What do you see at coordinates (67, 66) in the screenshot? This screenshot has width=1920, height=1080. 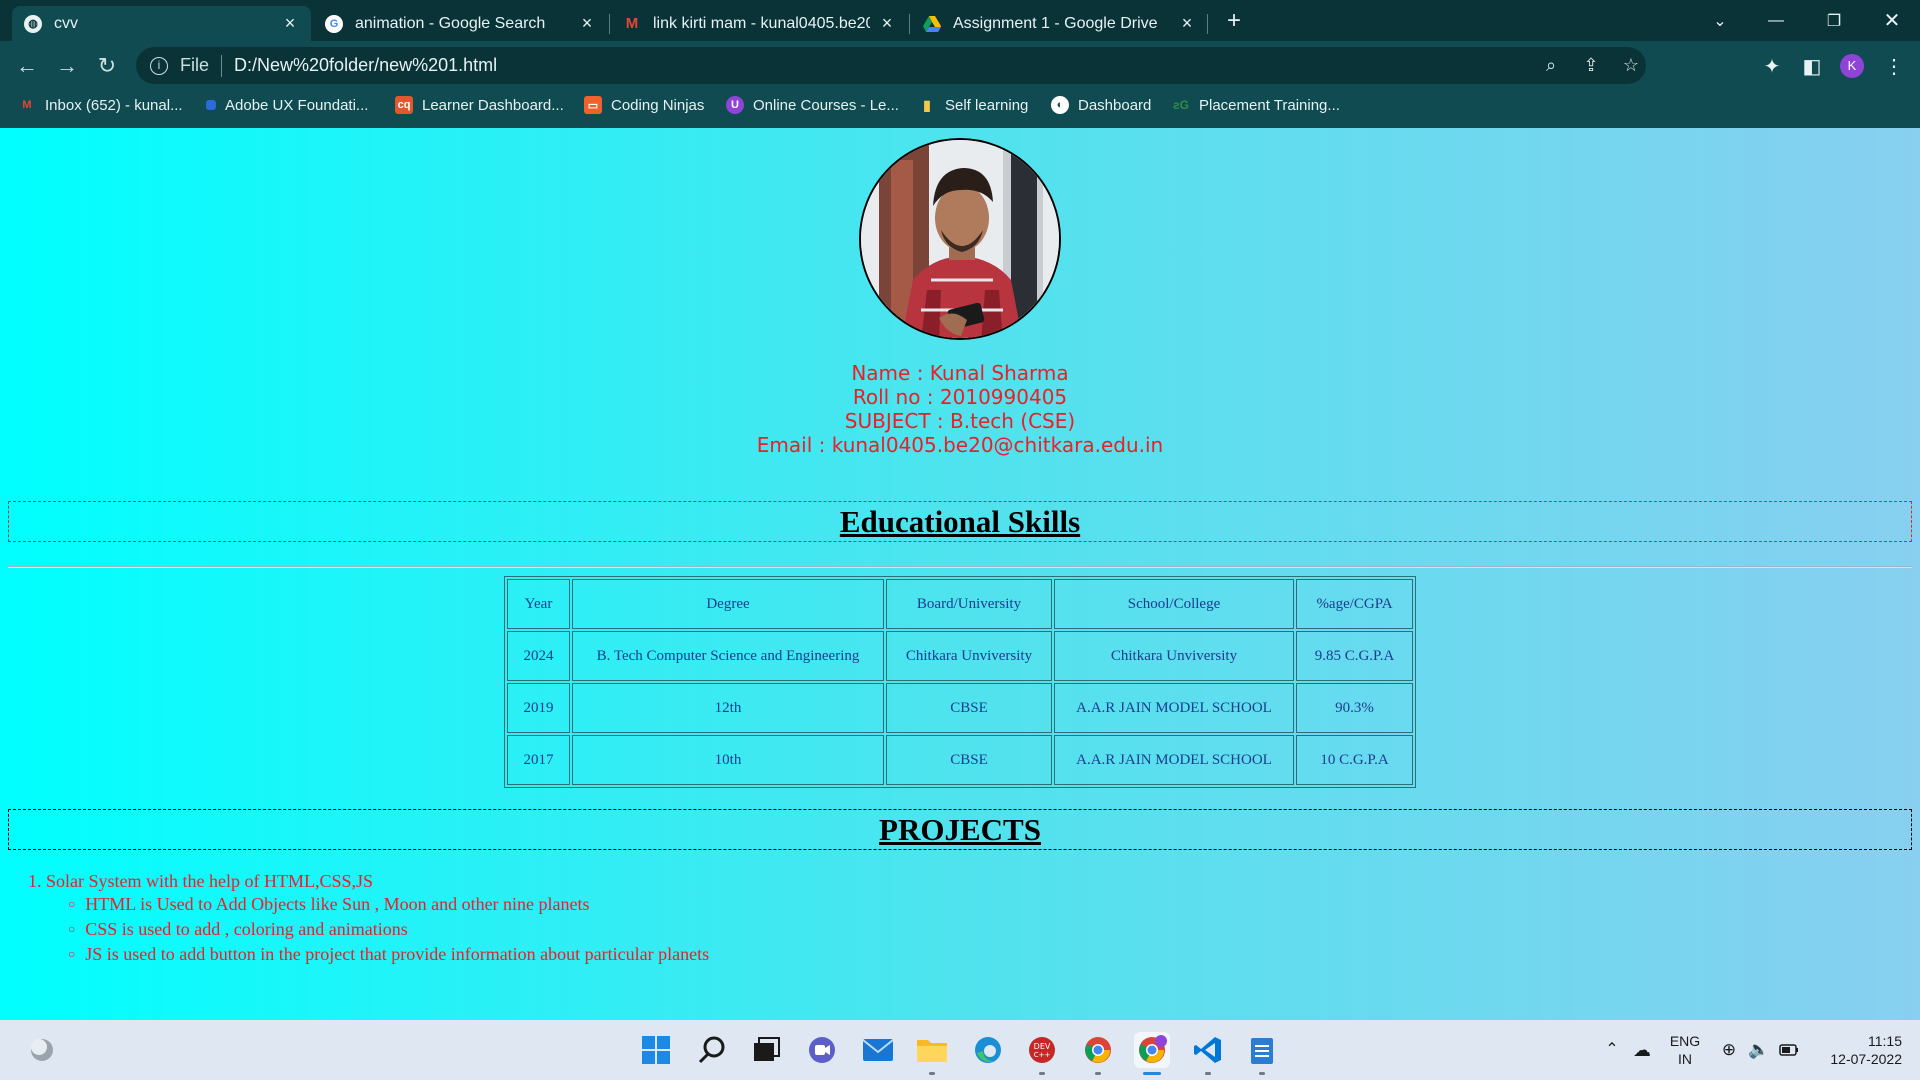 I see `forward-icon: →` at bounding box center [67, 66].